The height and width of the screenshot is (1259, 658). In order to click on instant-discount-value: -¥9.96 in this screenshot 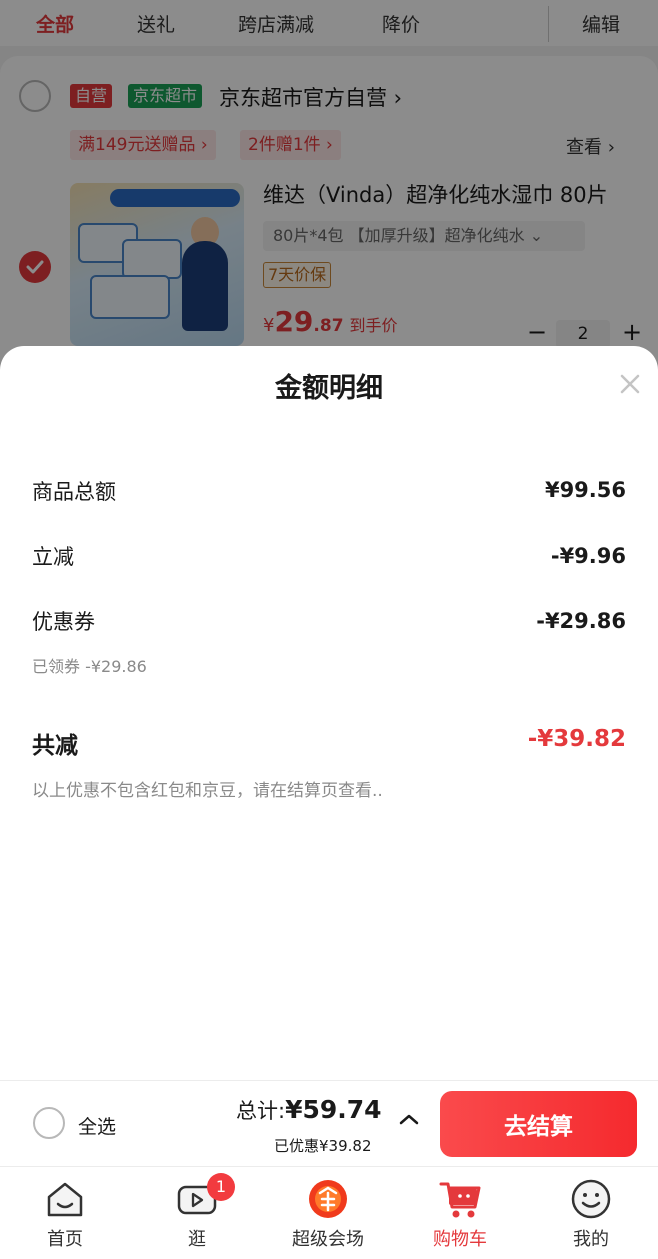, I will do `click(588, 556)`.